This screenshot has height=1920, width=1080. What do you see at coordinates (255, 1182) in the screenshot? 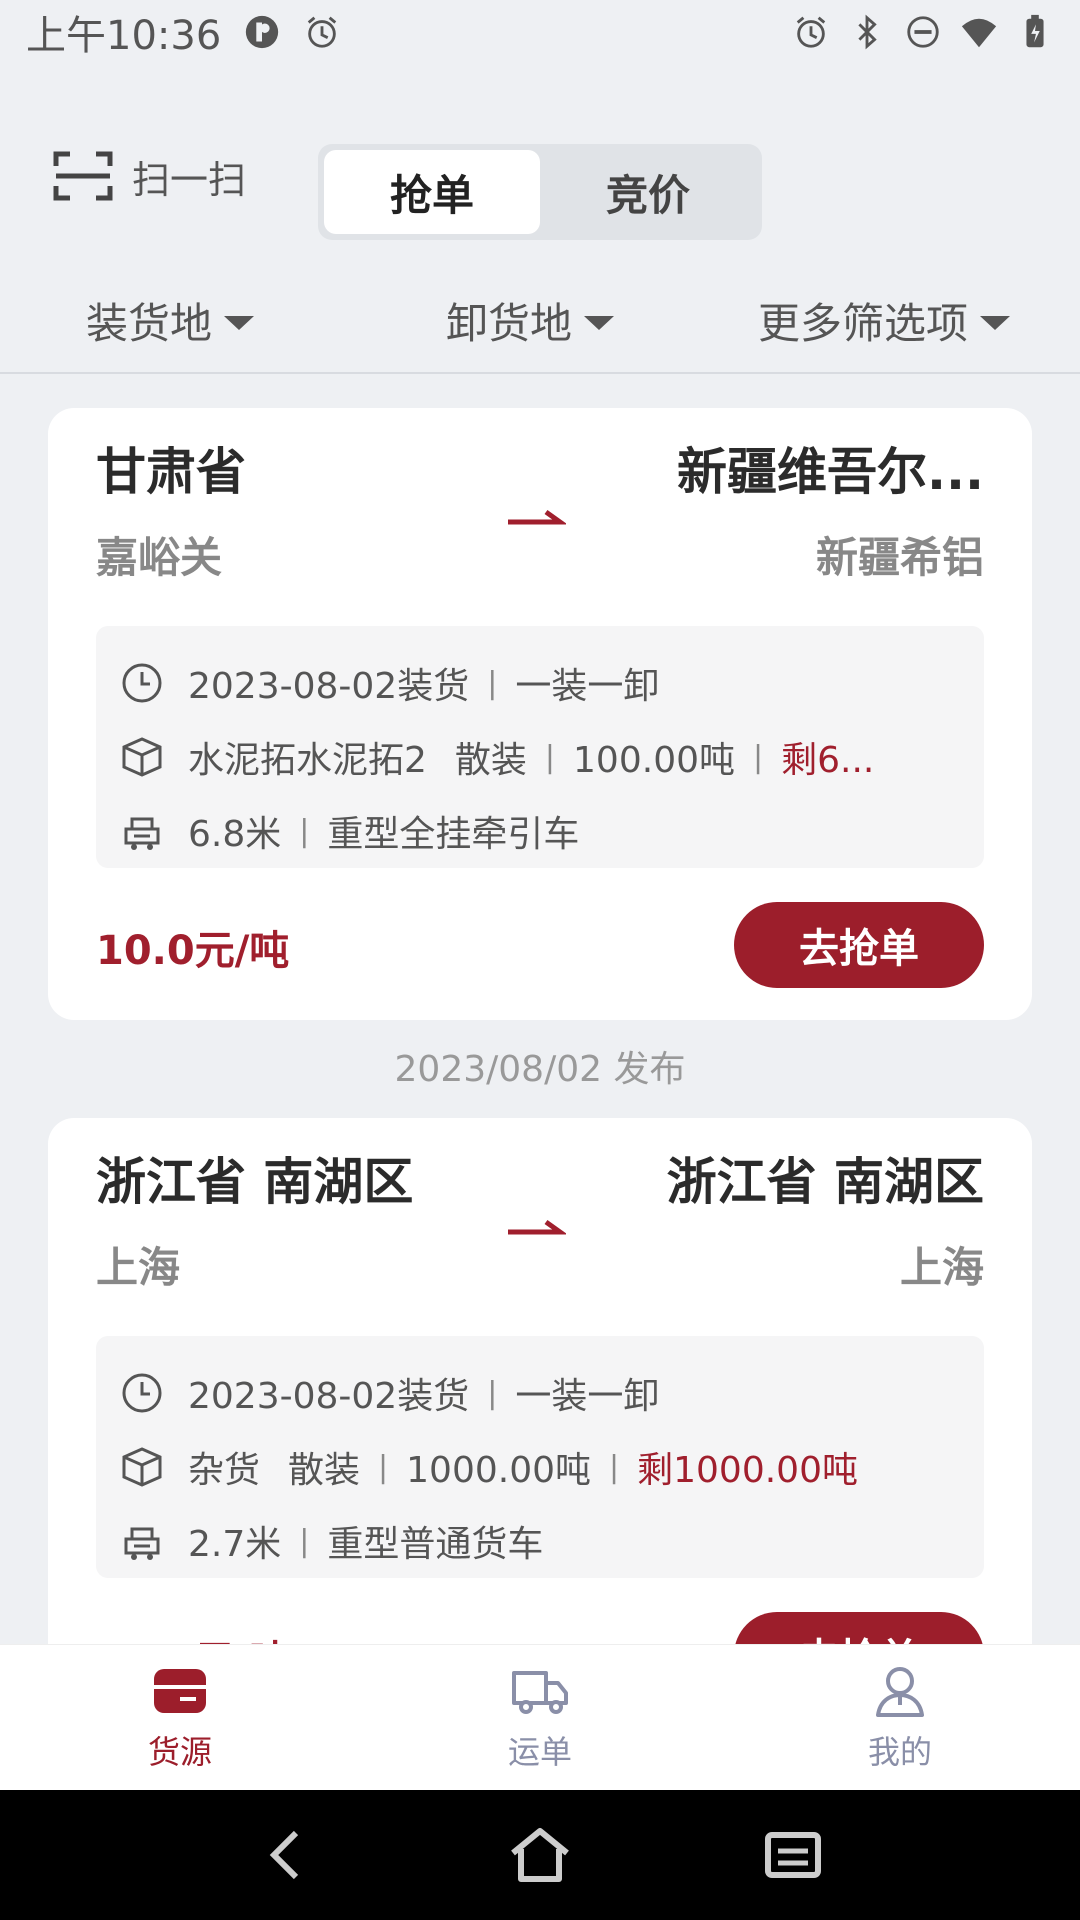
I see `origin-province: 浙江省 南湖区` at bounding box center [255, 1182].